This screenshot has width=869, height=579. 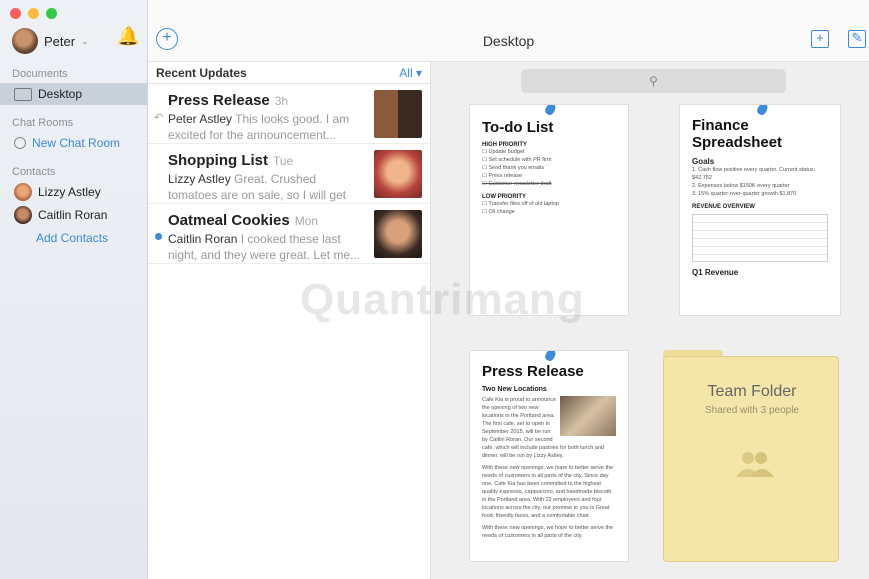 What do you see at coordinates (60, 94) in the screenshot?
I see `sidebar-item-label: Desktop` at bounding box center [60, 94].